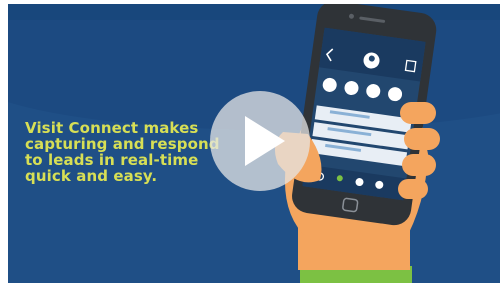  I want to click on play-button, so click(260, 141).